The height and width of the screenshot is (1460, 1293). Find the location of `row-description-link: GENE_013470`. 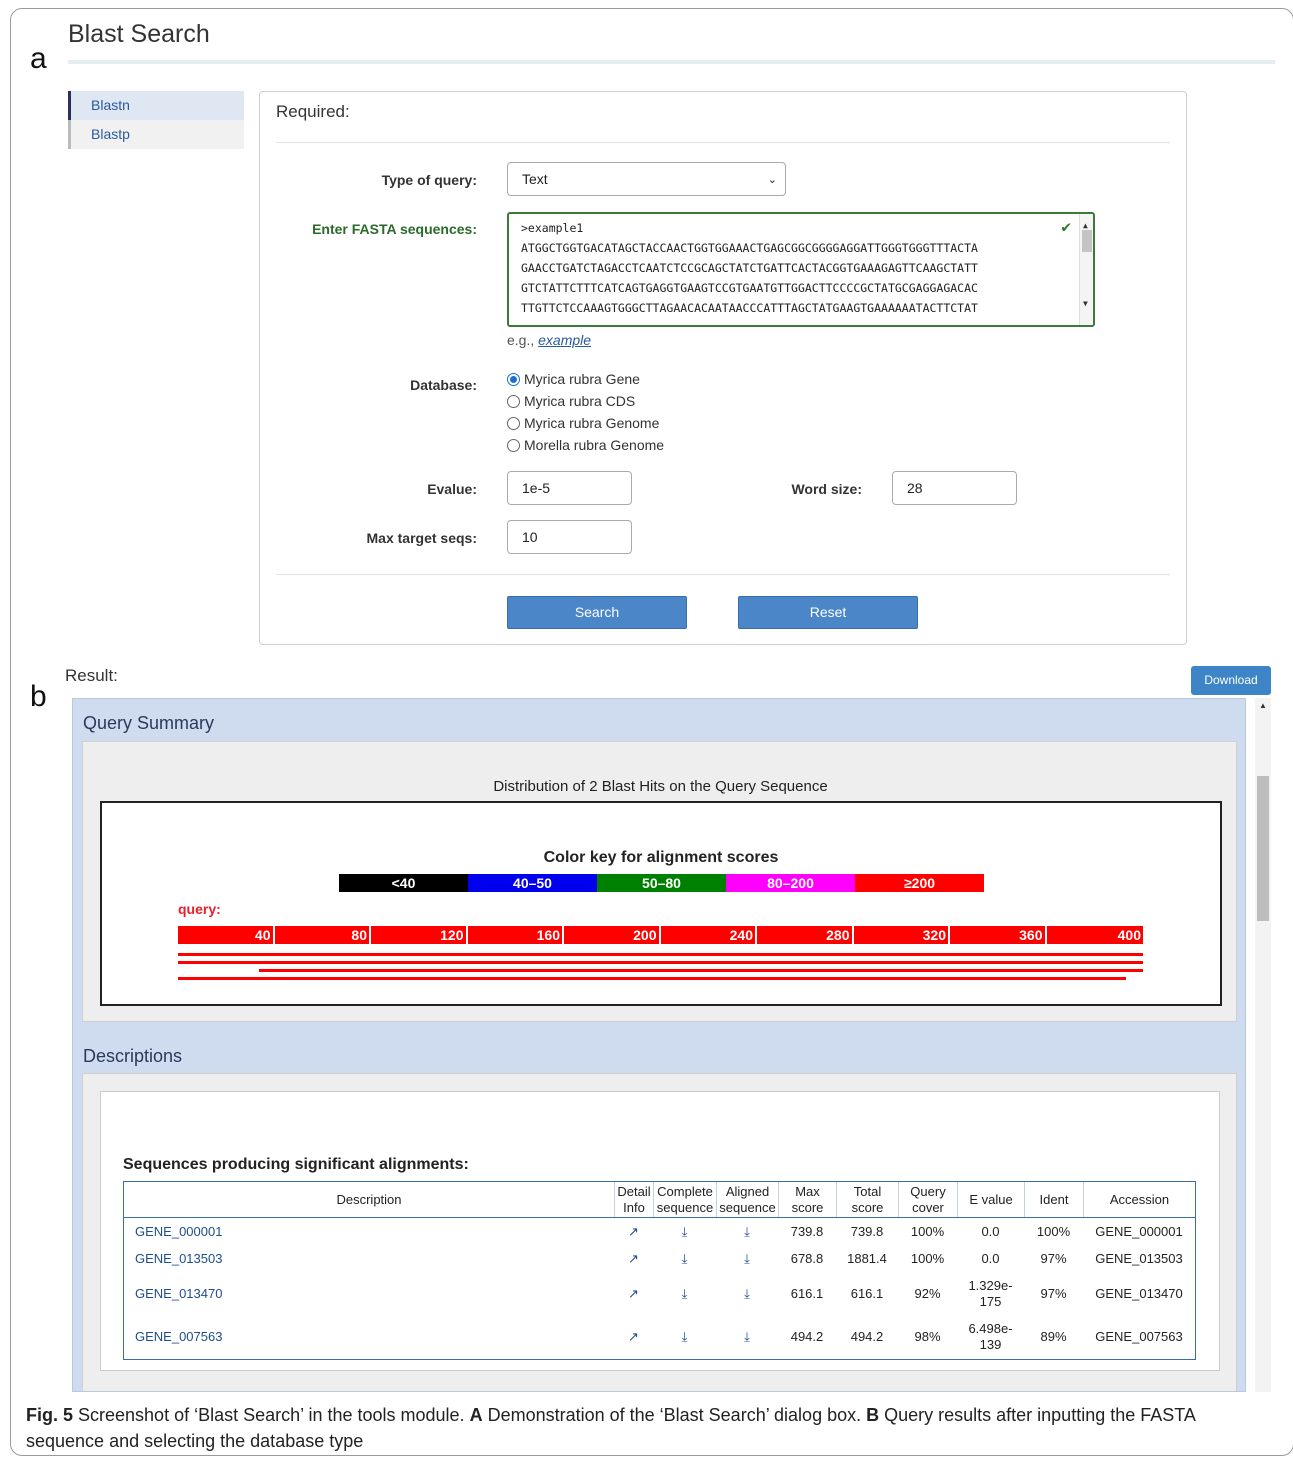

row-description-link: GENE_013470 is located at coordinates (369, 1293).